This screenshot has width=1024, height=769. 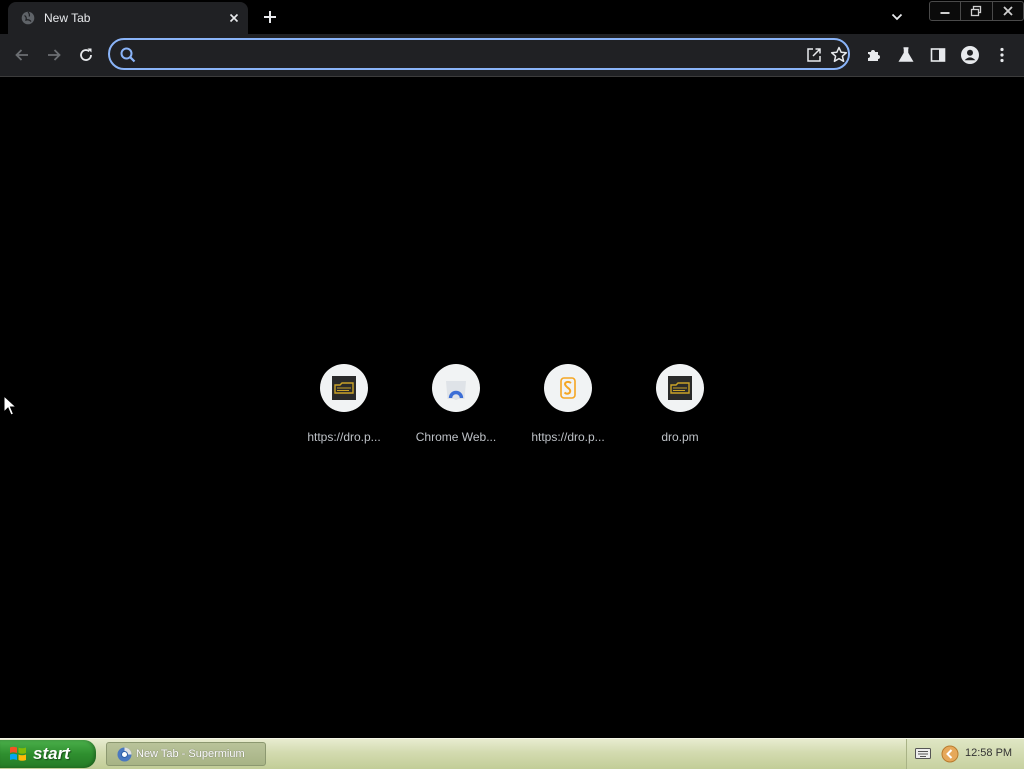 I want to click on address-input, so click(x=471, y=55).